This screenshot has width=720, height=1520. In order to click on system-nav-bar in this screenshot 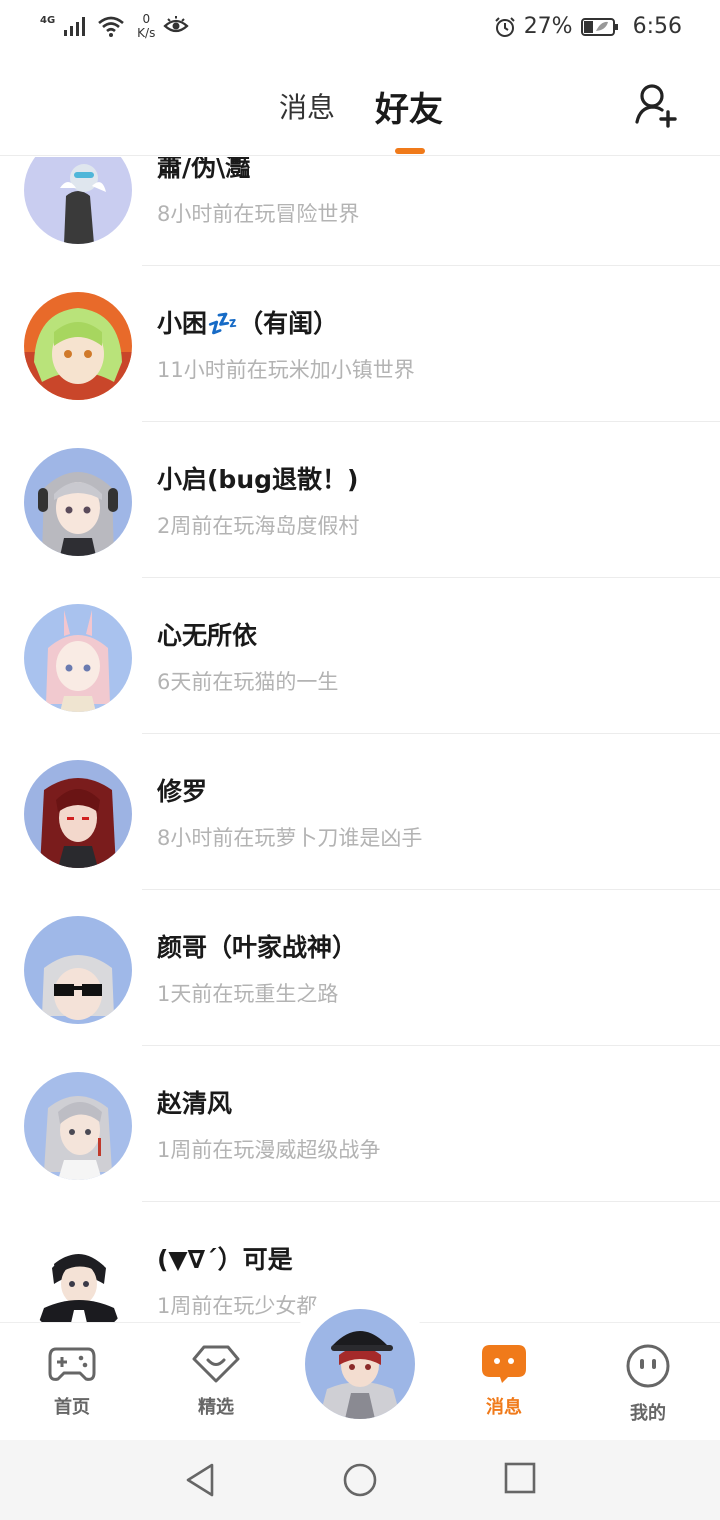, I will do `click(360, 1480)`.